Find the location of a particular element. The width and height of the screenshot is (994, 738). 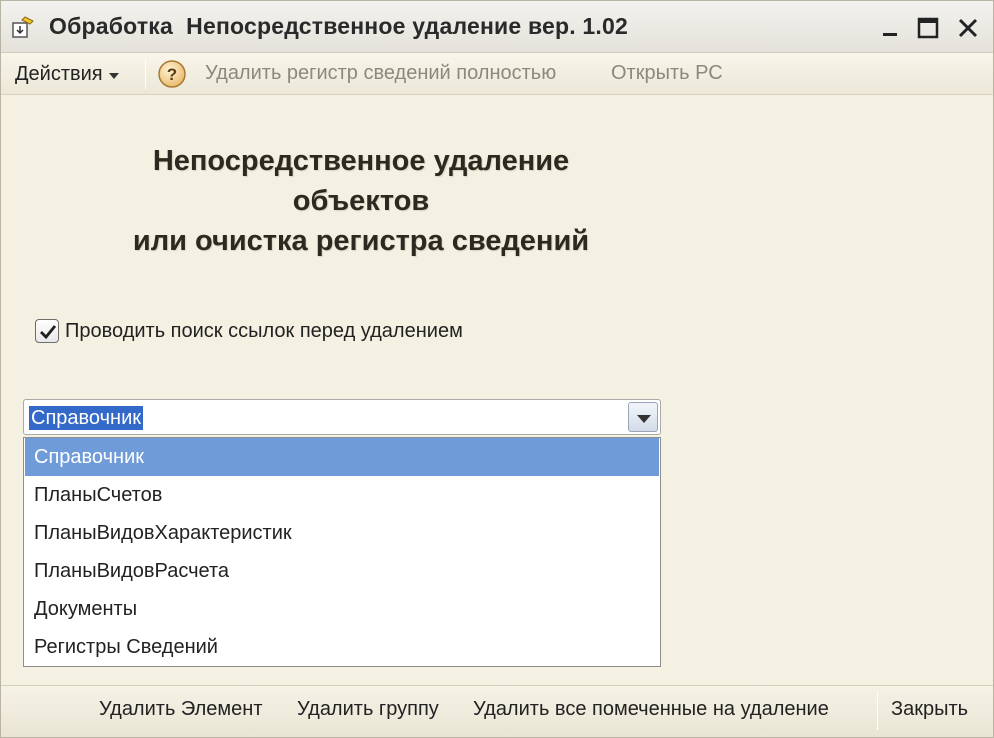

delete-marked-button: Удалить все помеченные на удаление is located at coordinates (651, 709).